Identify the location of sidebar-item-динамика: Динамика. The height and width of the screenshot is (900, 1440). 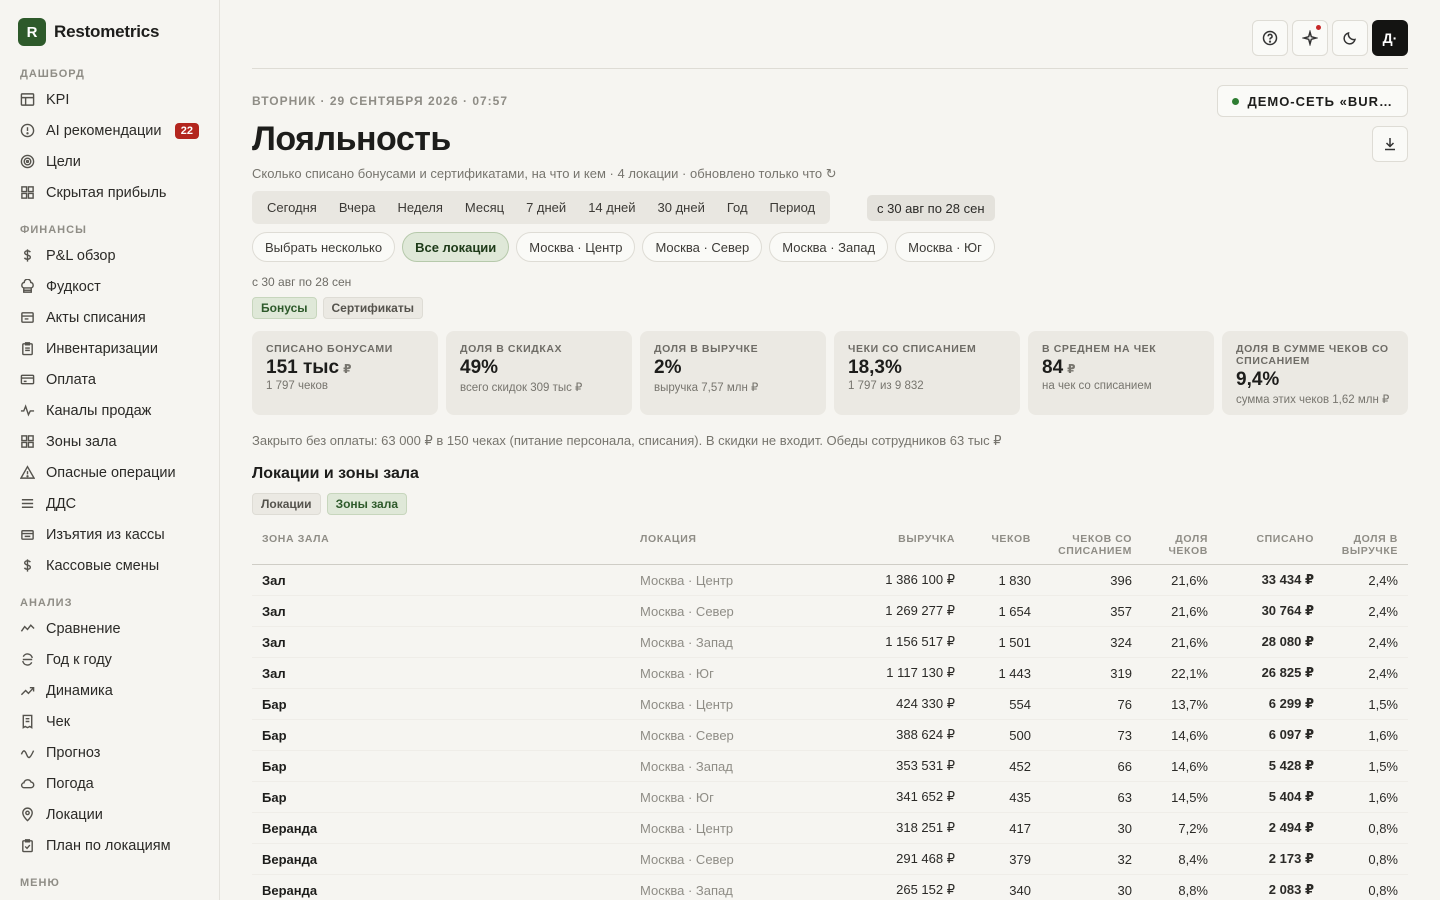
(109, 690).